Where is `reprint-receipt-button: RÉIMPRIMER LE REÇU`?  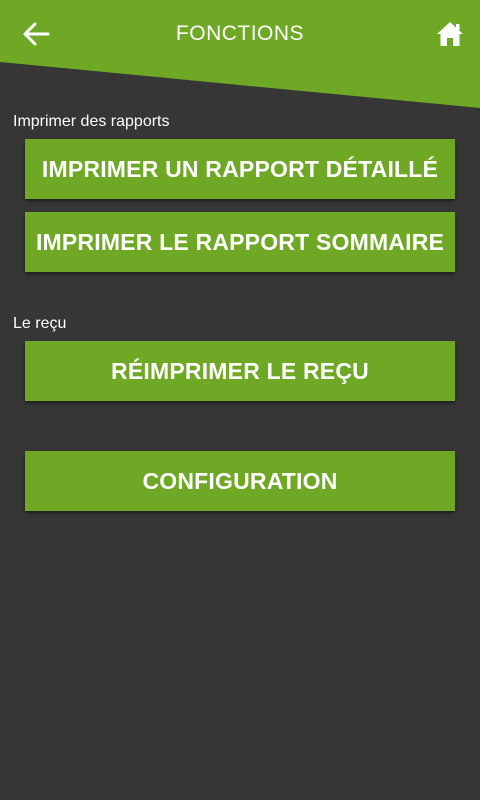
reprint-receipt-button: RÉIMPRIMER LE REÇU is located at coordinates (240, 371).